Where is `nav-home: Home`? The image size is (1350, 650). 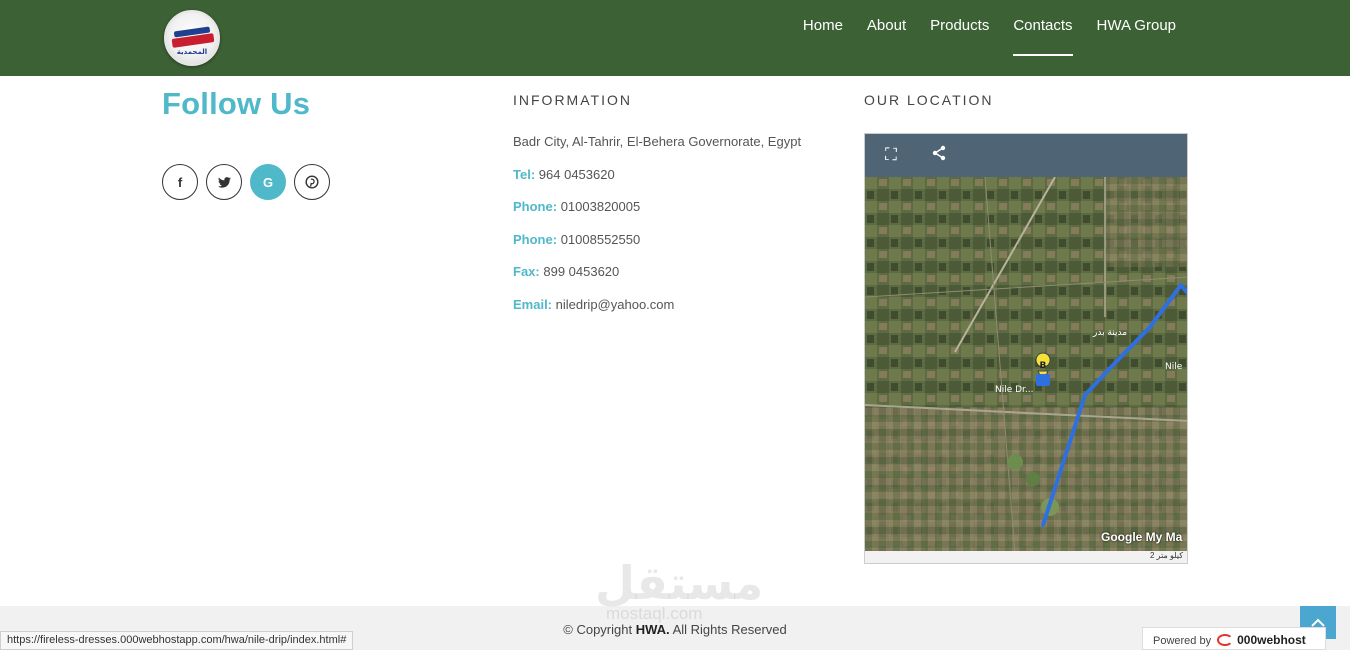 nav-home: Home is located at coordinates (823, 38).